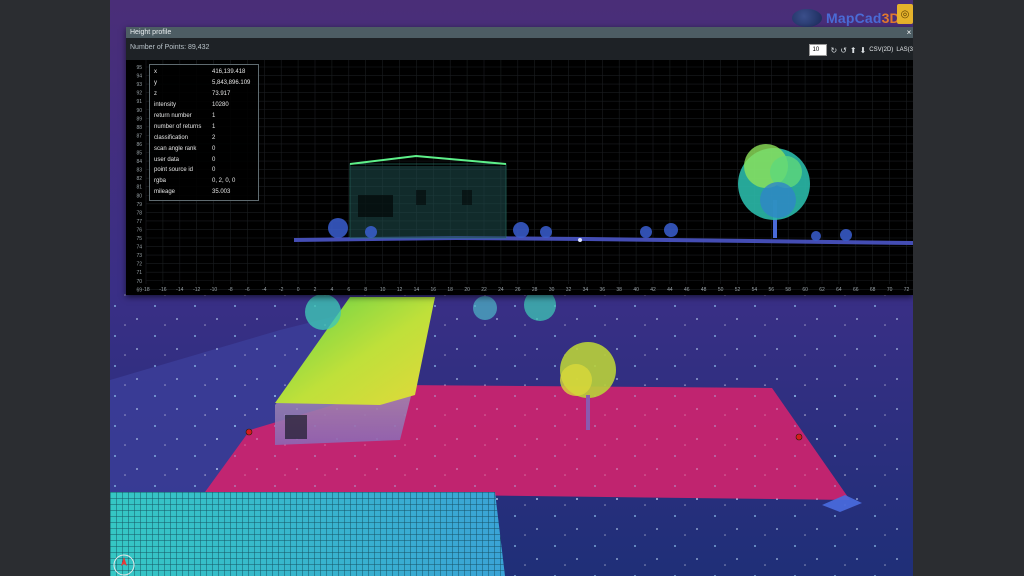 The height and width of the screenshot is (576, 1024). Describe the element at coordinates (139, 77) in the screenshot. I see `y-tick-label: 94` at that location.